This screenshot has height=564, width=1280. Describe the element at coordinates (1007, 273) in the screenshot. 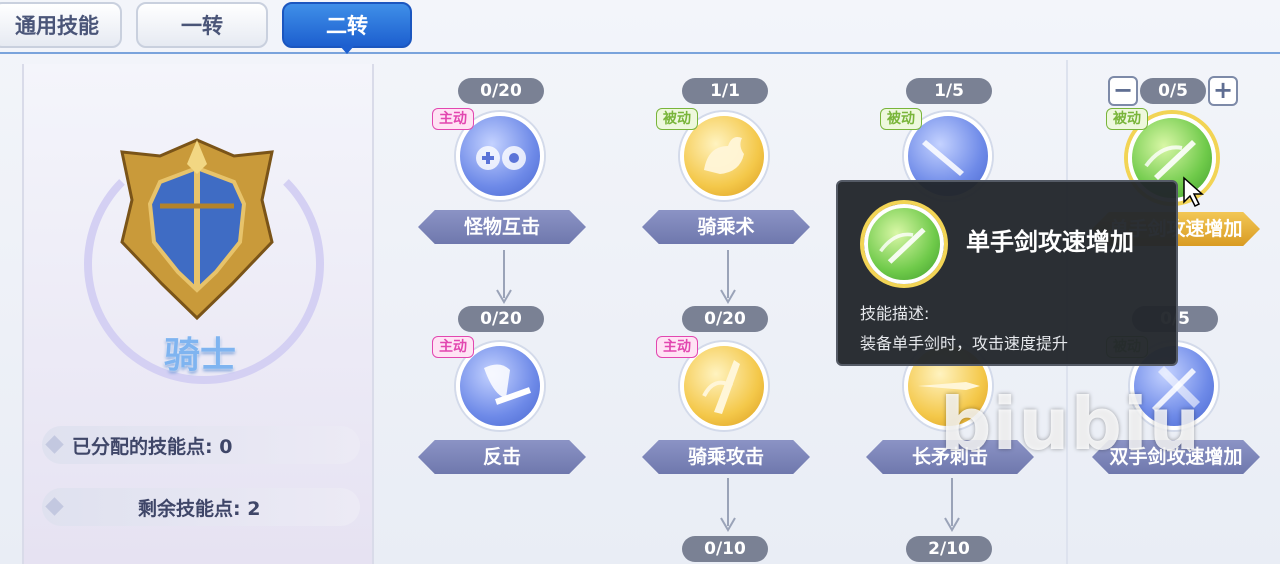

I see `skill-tooltip: 单手剑攻速增加 技能描述: 装备单手剑时，攻击速度提升` at that location.